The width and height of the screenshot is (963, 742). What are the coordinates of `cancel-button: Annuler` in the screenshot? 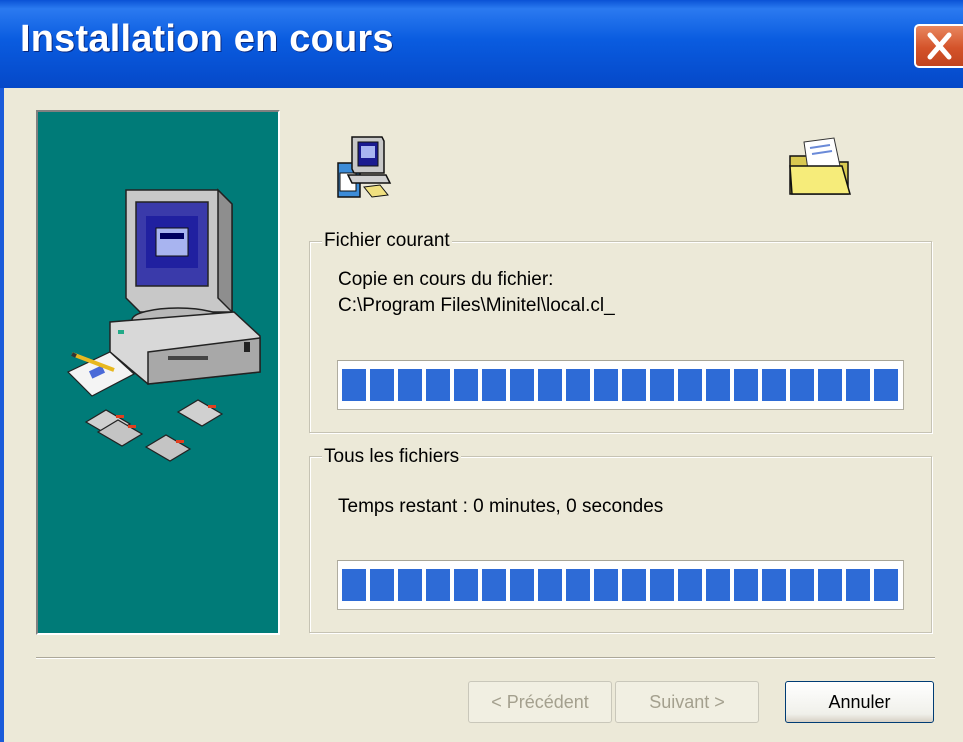 It's located at (859, 702).